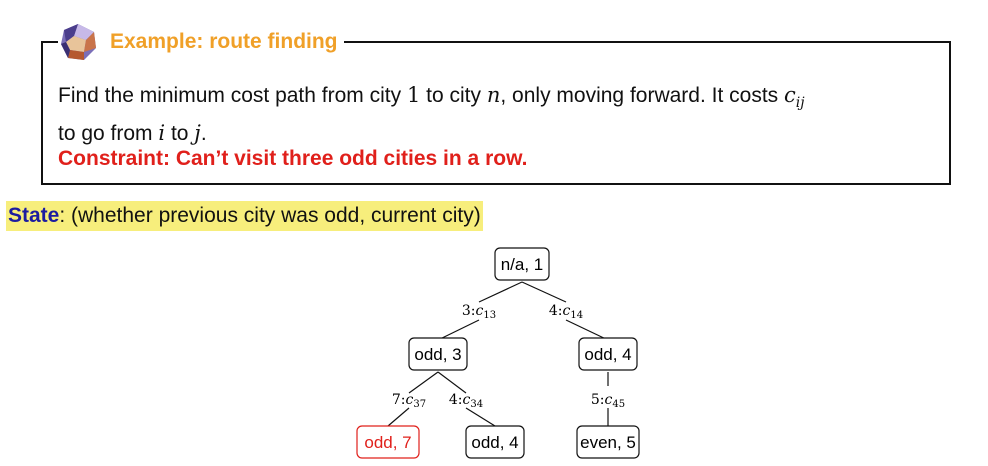 The image size is (988, 466). Describe the element at coordinates (480, 417) in the screenshot. I see `edge-line-e34-lower` at that location.